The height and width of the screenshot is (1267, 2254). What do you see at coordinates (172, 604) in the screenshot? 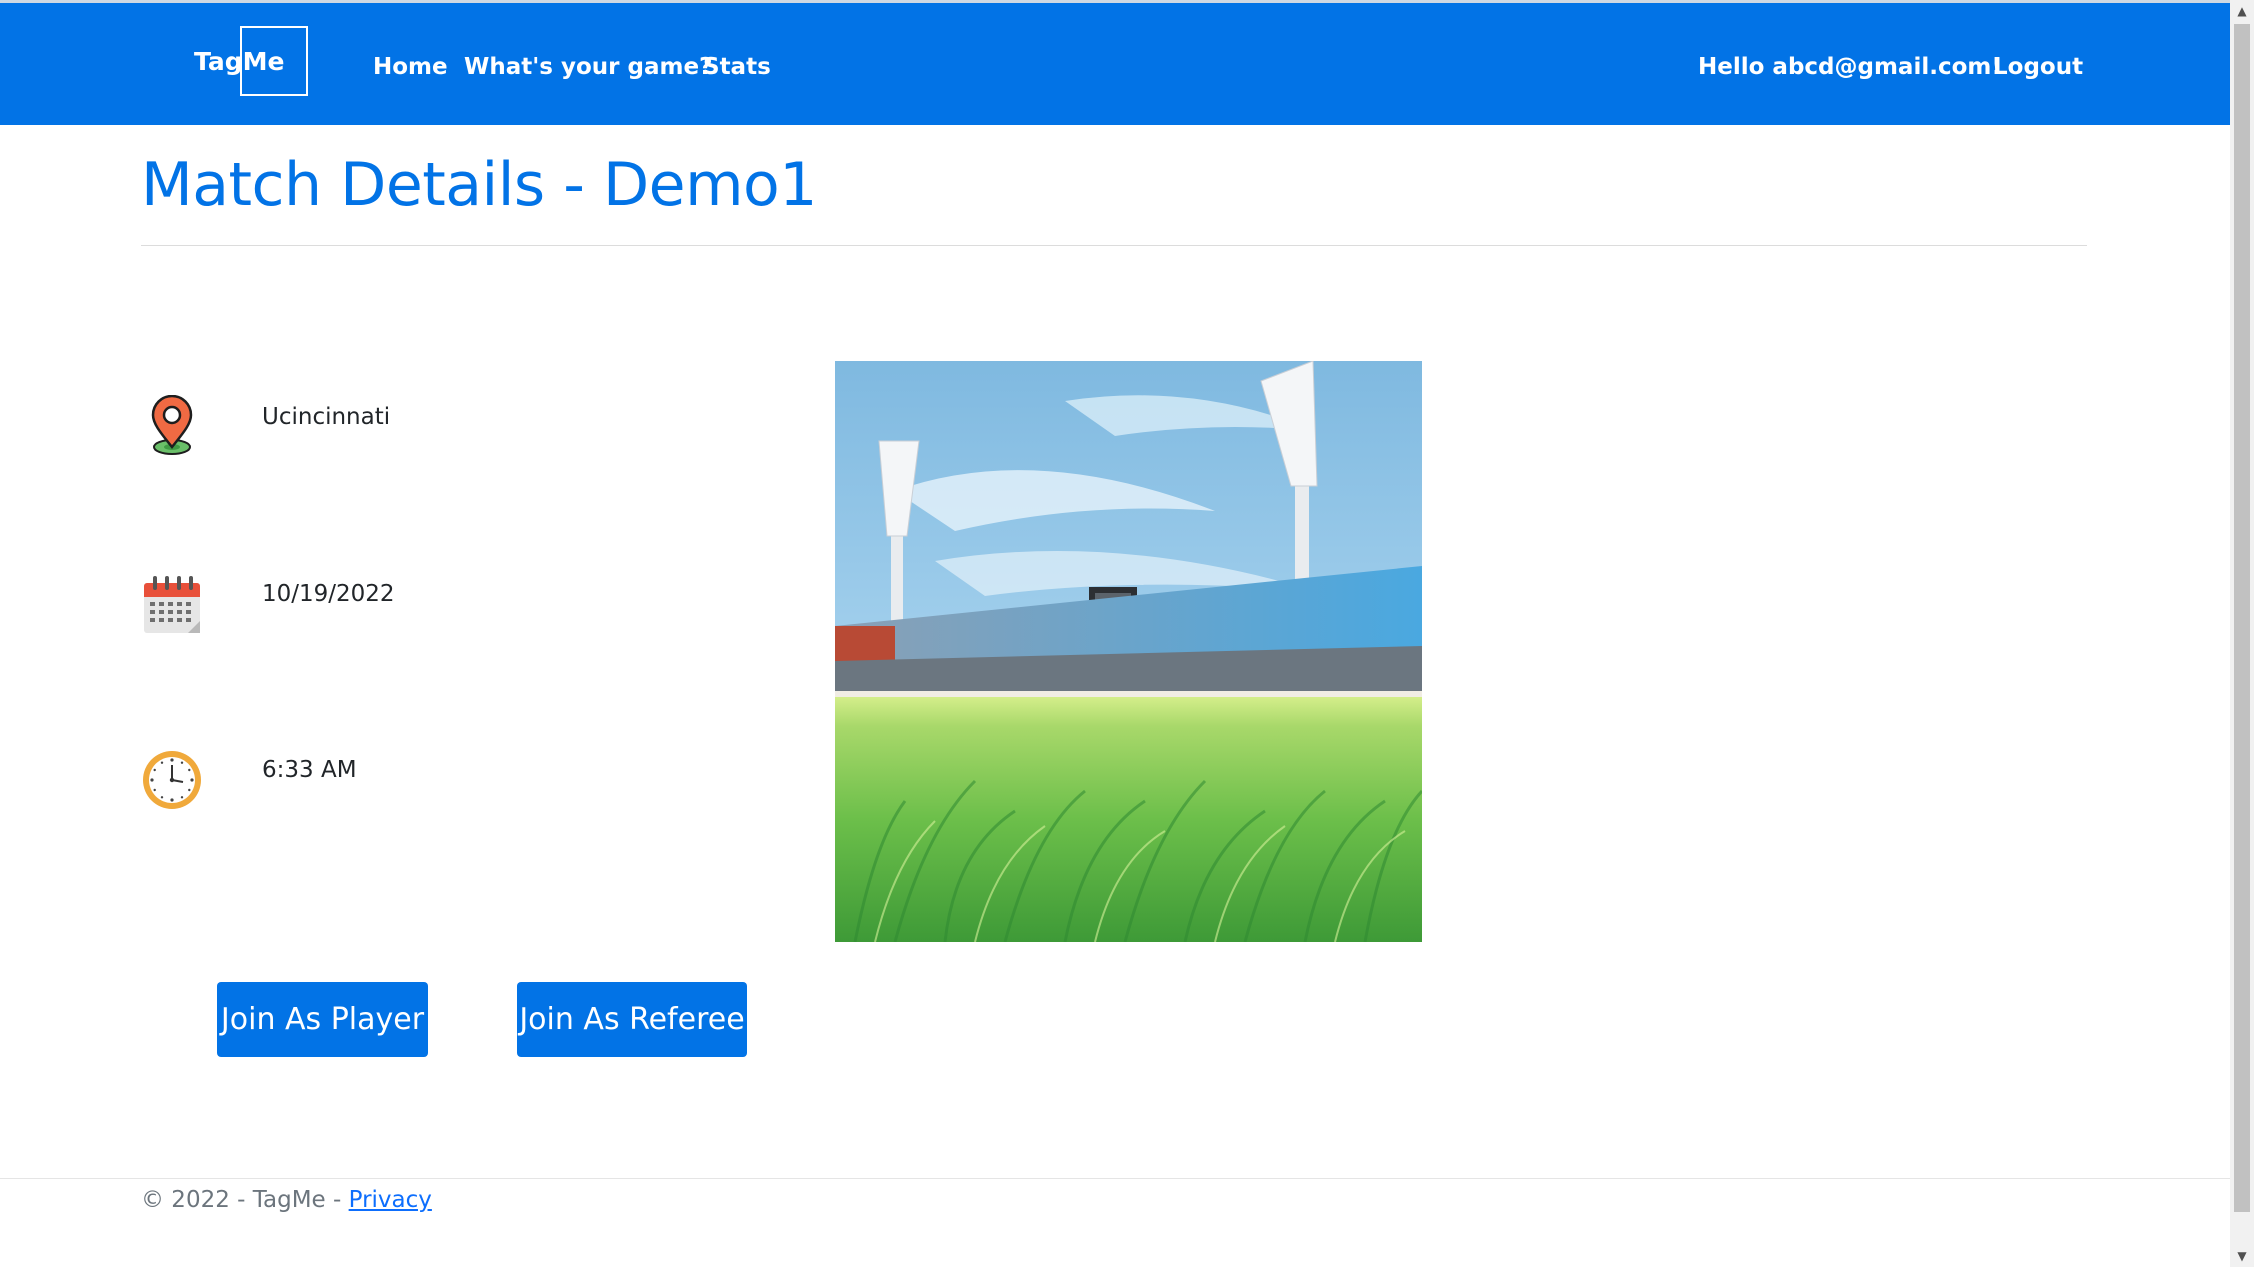
I see `calendar-icon` at bounding box center [172, 604].